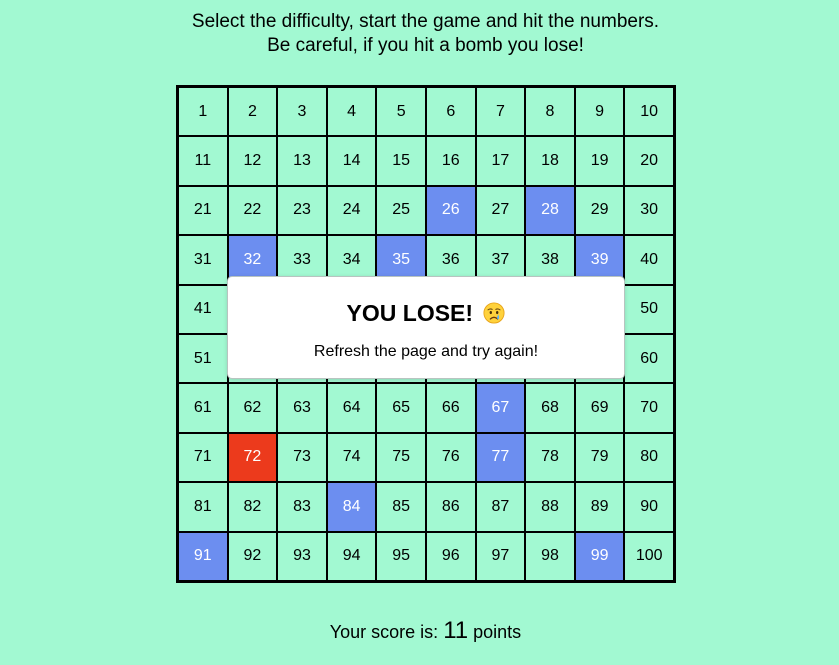 This screenshot has height=665, width=839. What do you see at coordinates (203, 210) in the screenshot?
I see `grid-cell-21: 21` at bounding box center [203, 210].